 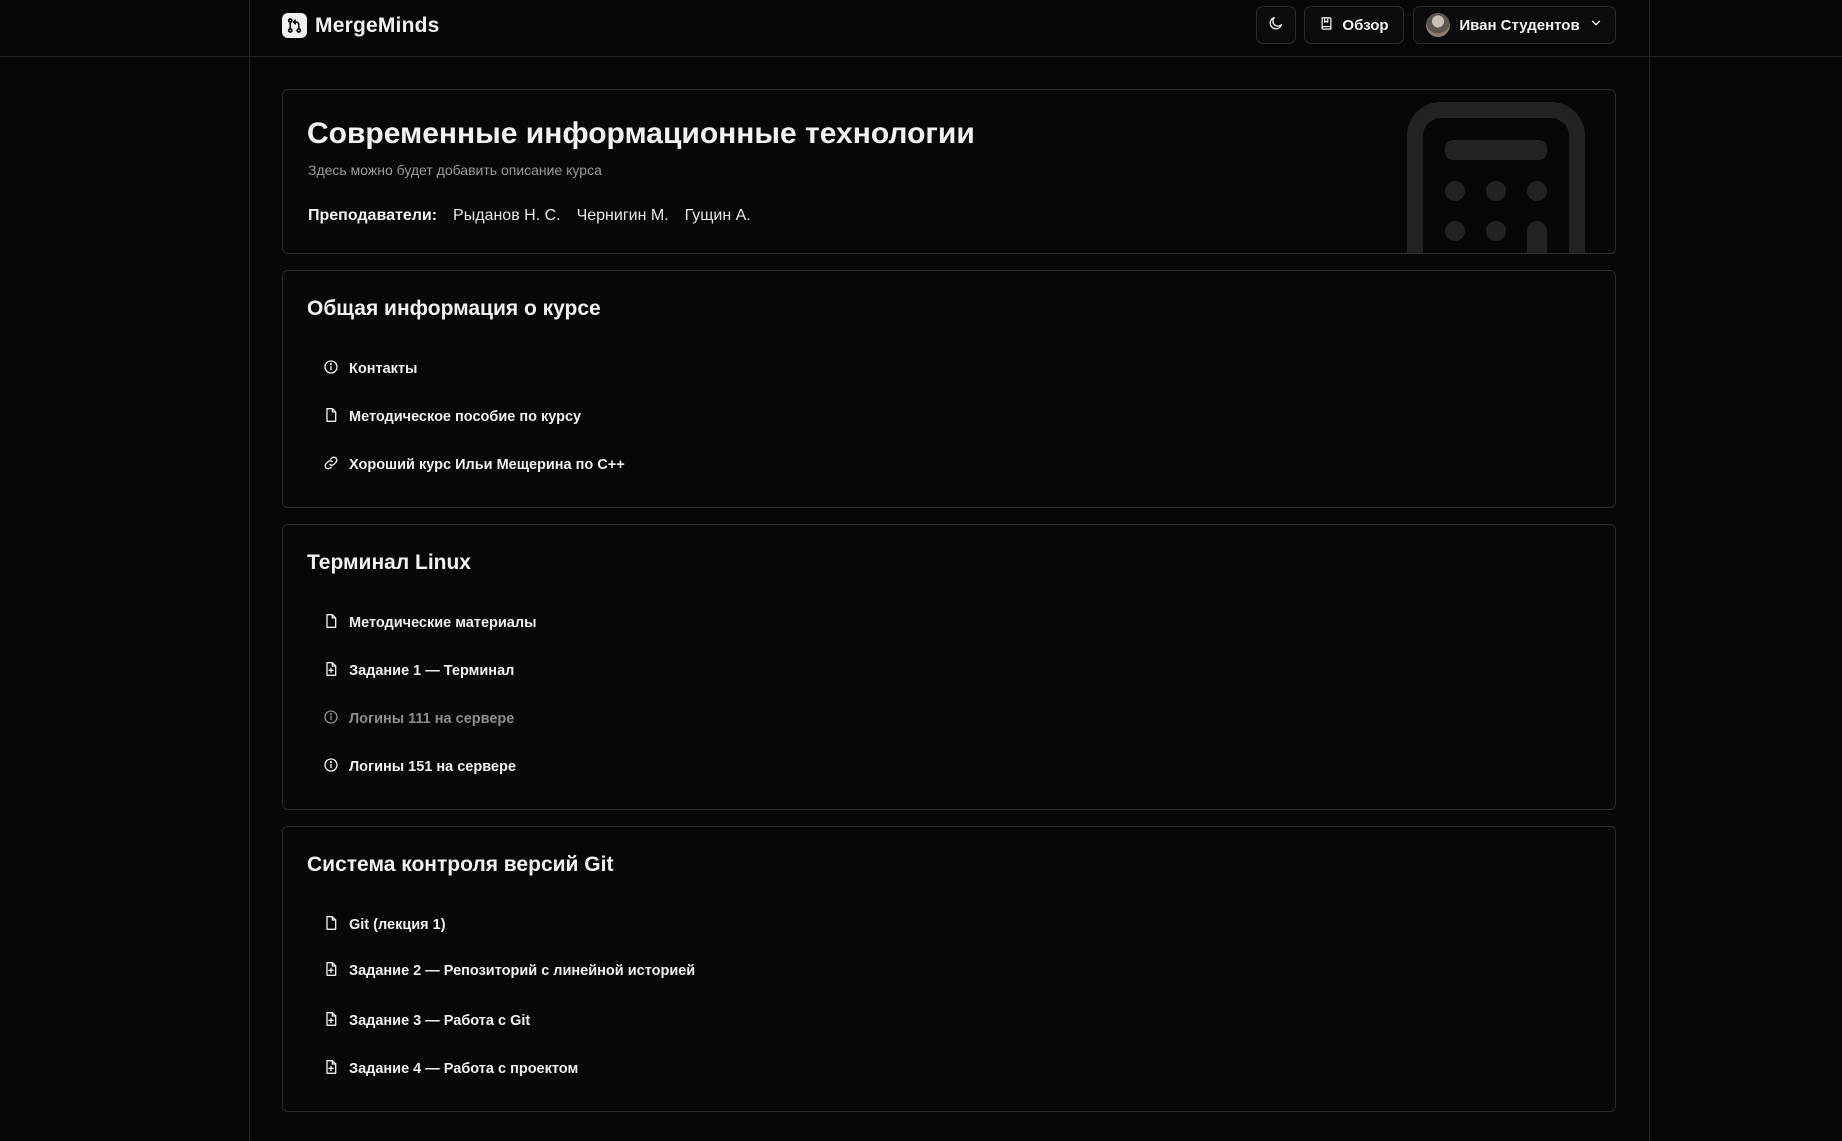 What do you see at coordinates (389, 562) in the screenshot?
I see `section-title: Терминал Linux` at bounding box center [389, 562].